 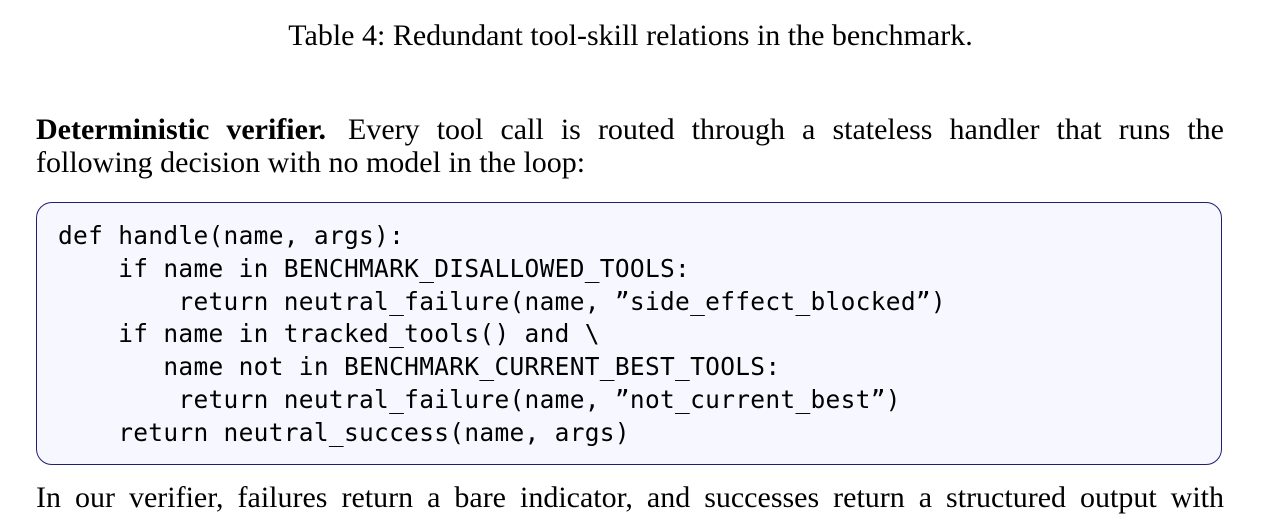 What do you see at coordinates (374, 268) in the screenshot?
I see `code-line: if name in BENCHMARK_DISALLOWED_TOOLS:` at bounding box center [374, 268].